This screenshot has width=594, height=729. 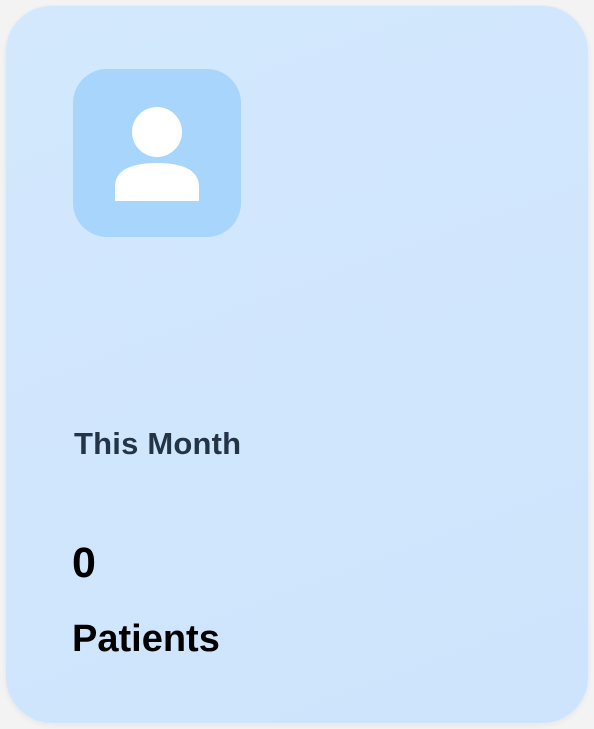 What do you see at coordinates (158, 443) in the screenshot?
I see `period-label: This Month` at bounding box center [158, 443].